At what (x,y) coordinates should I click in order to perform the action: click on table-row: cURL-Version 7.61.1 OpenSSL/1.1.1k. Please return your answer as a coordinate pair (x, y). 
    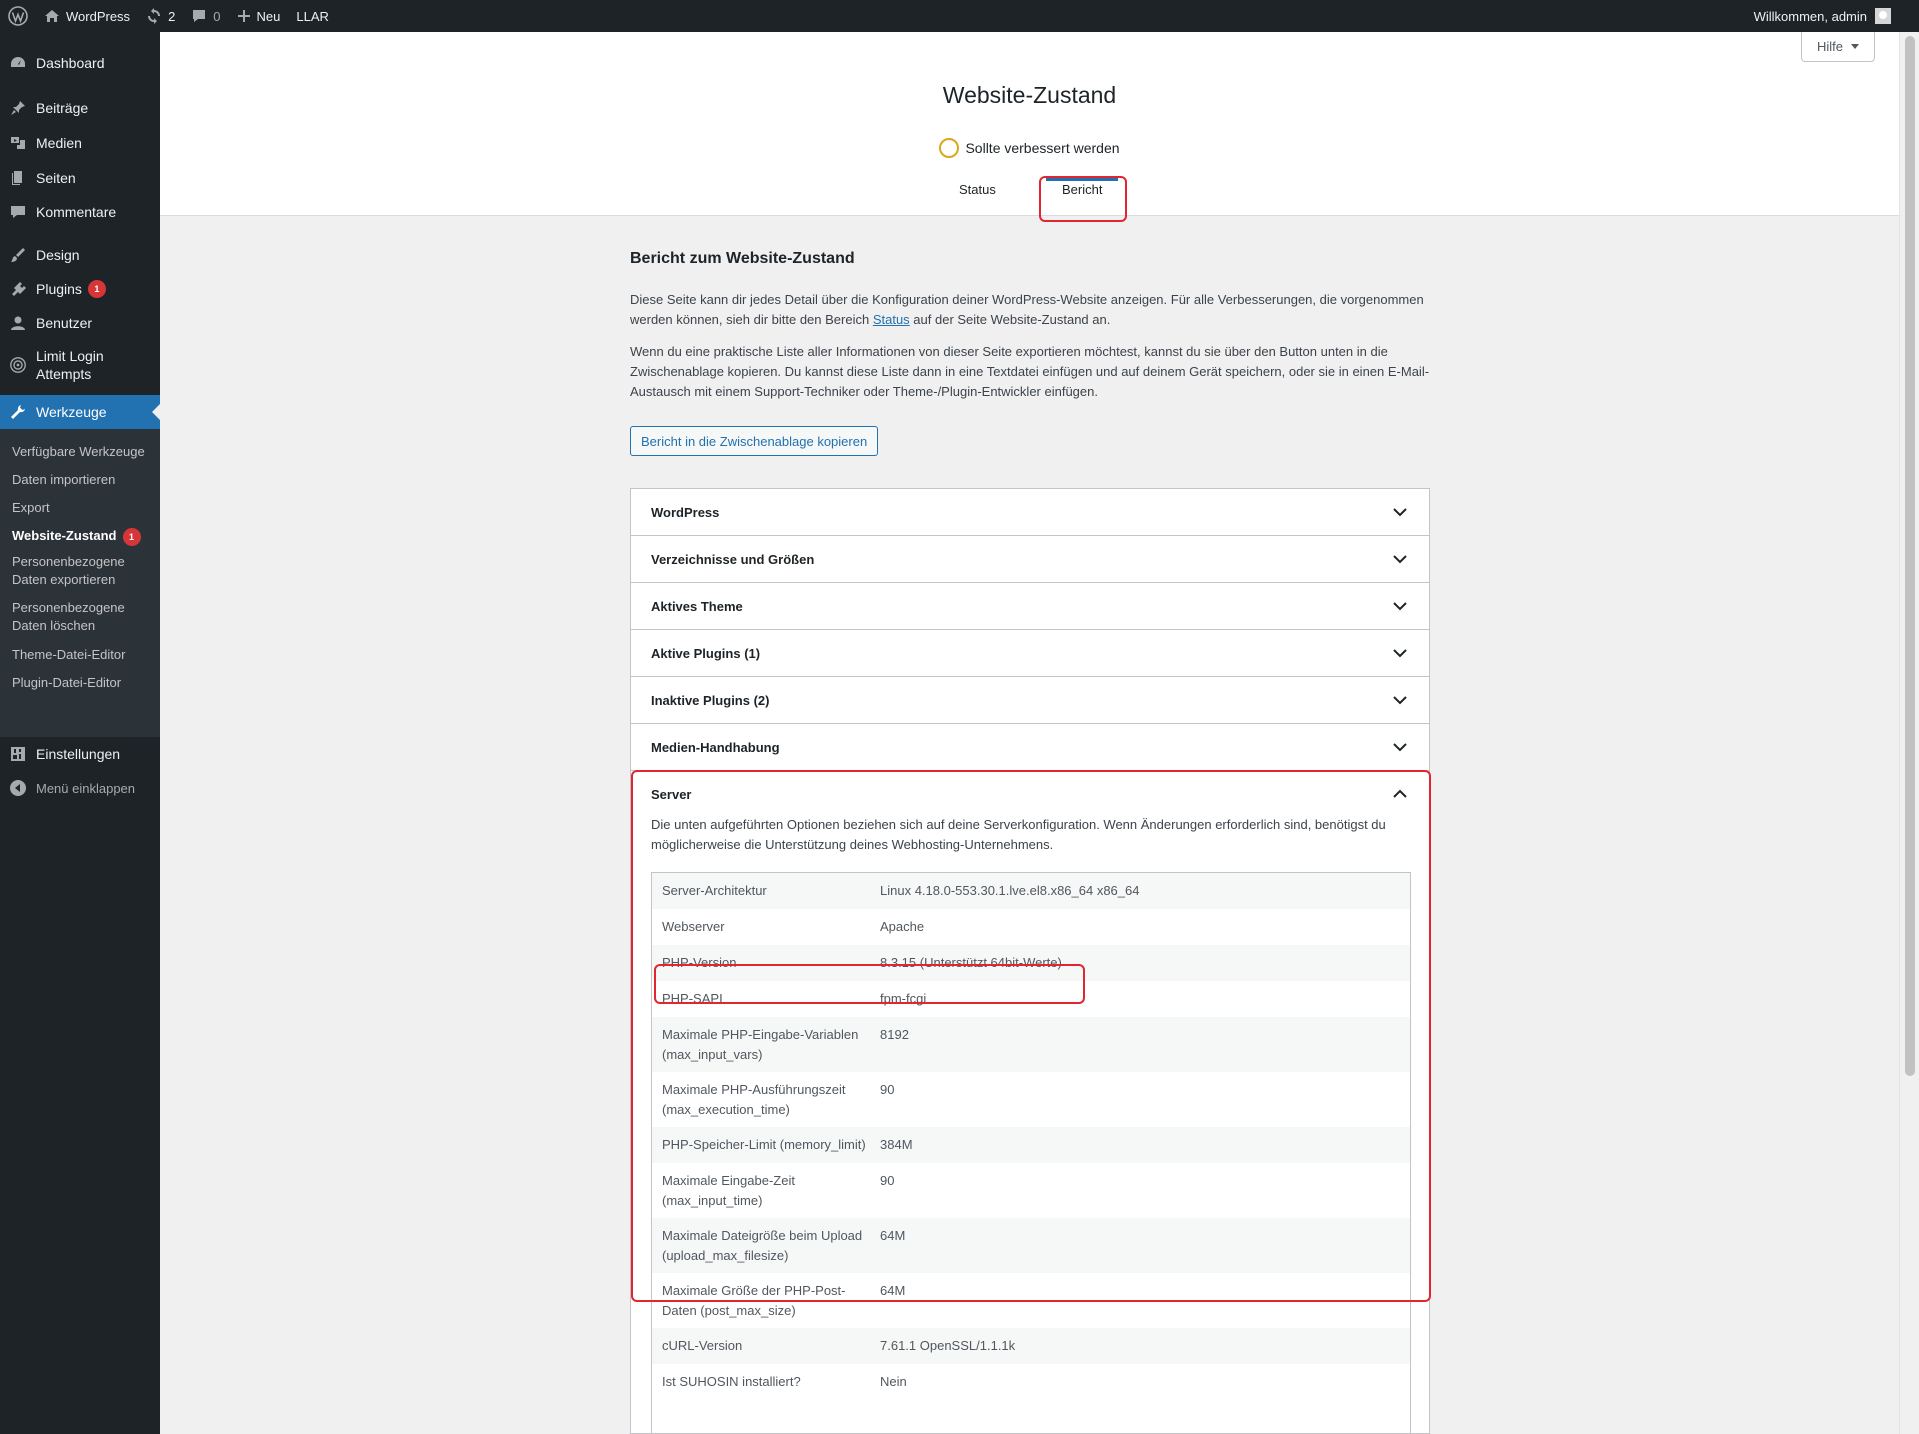
    Looking at the image, I should click on (1031, 1346).